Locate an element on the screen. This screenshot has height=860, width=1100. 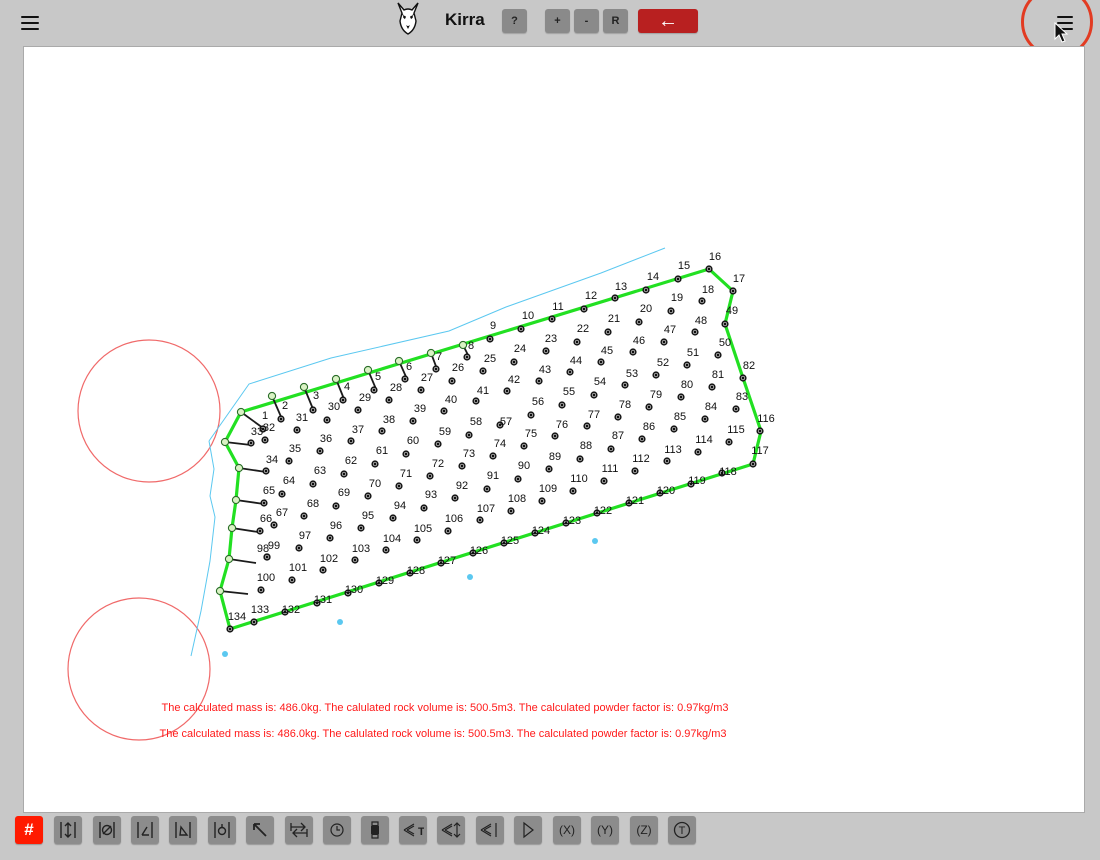
tie-end-tool-button is located at coordinates (490, 830).